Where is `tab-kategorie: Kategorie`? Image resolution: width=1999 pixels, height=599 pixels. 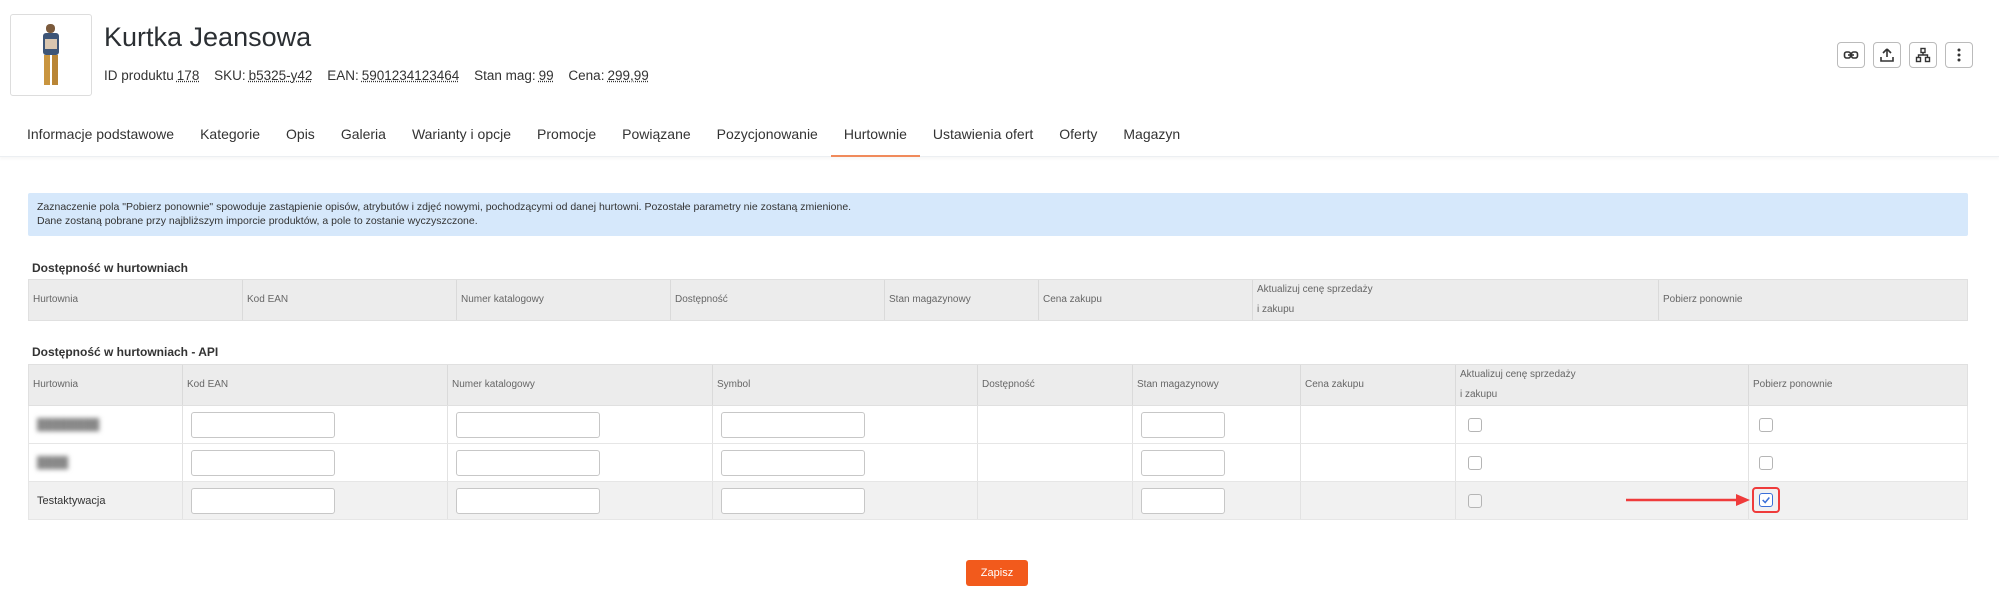
tab-kategorie: Kategorie is located at coordinates (230, 137).